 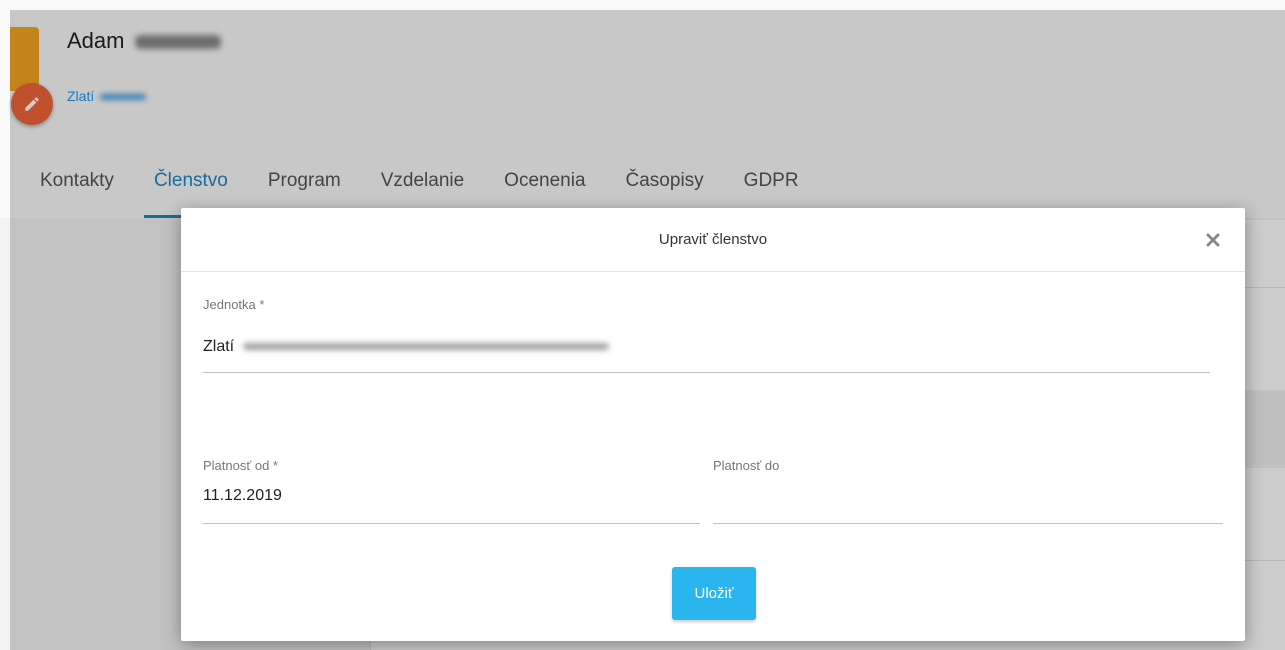 I want to click on redacted-unit-value, so click(x=425, y=347).